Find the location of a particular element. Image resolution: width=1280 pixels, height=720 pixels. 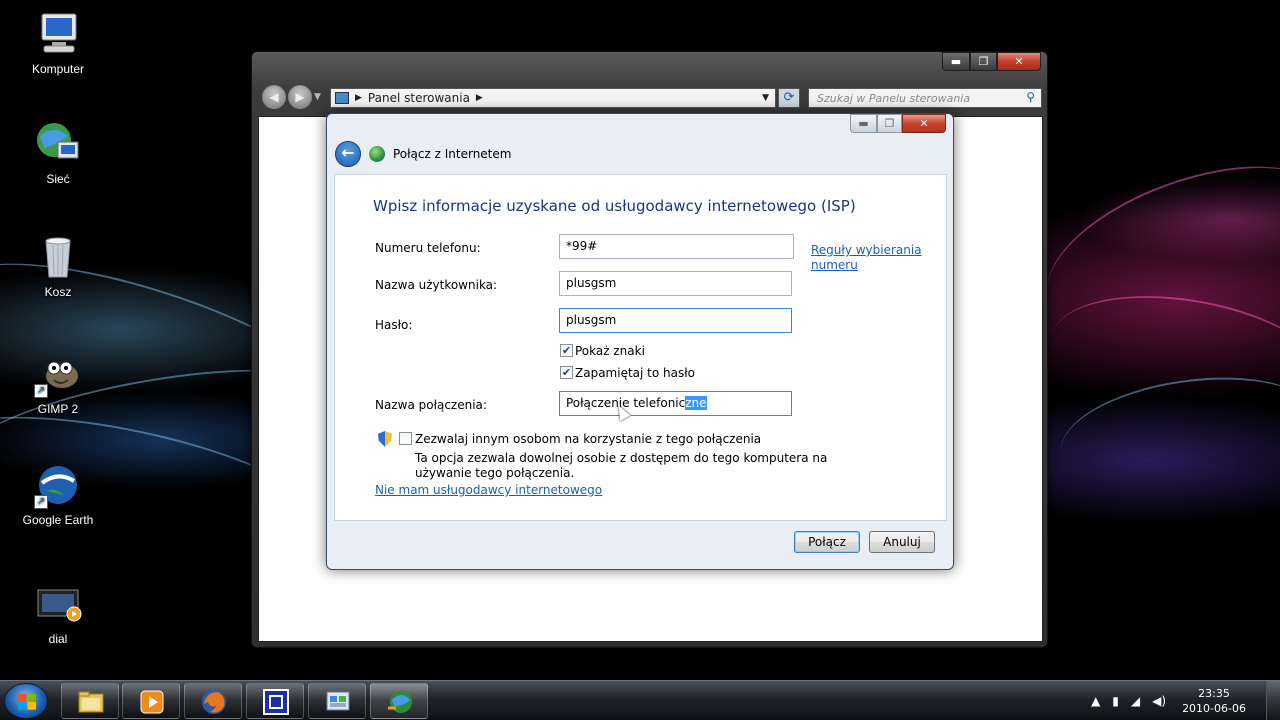

breadcrumb-control-panel: Panel sterowania is located at coordinates (419, 98).